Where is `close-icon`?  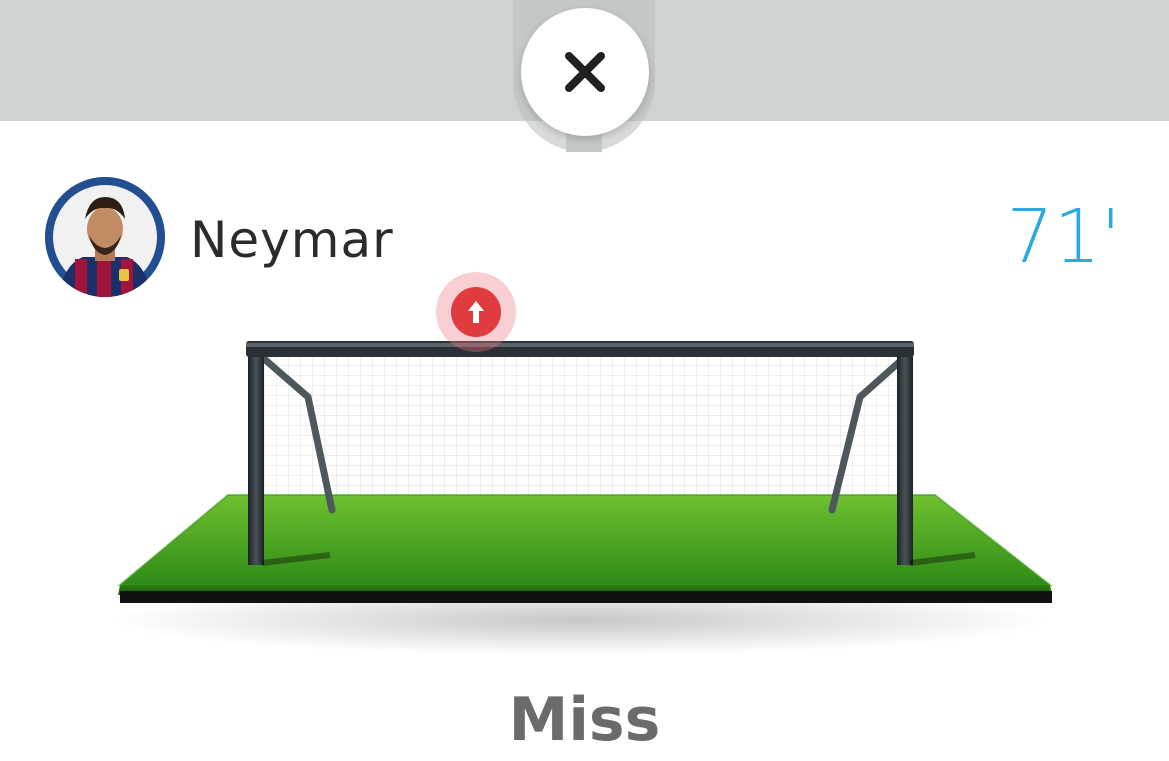 close-icon is located at coordinates (585, 72).